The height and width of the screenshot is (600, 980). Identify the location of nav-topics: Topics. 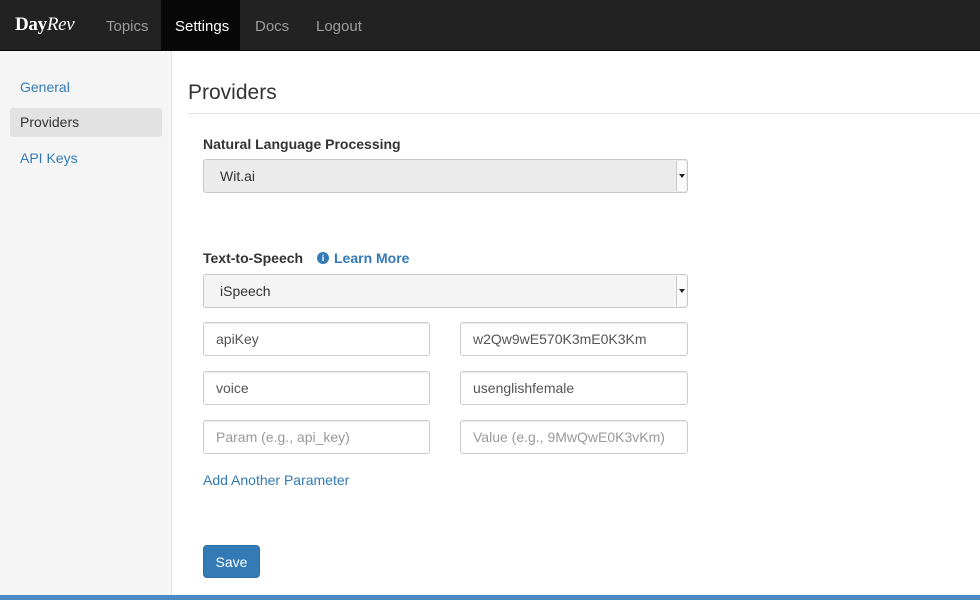
(127, 25).